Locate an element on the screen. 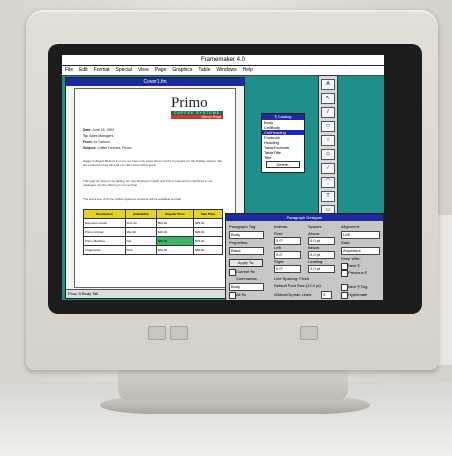 This screenshot has width=452, height=456. right-label: Right: is located at coordinates (279, 261).